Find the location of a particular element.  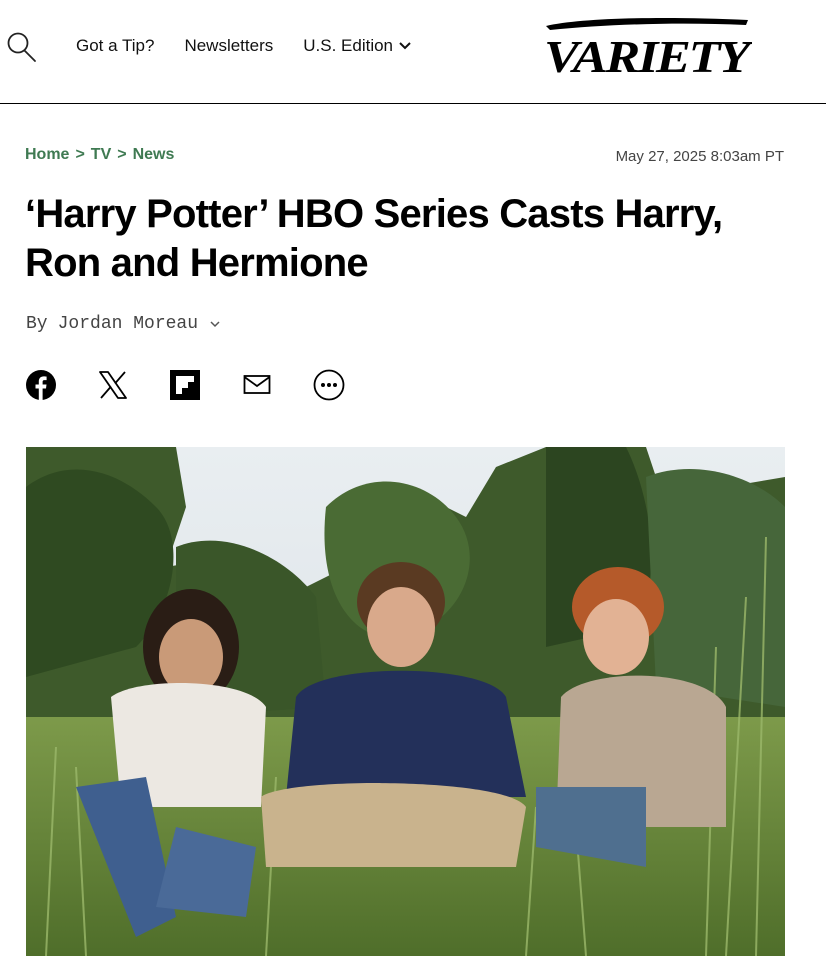

byline-prefix: By is located at coordinates (37, 324).